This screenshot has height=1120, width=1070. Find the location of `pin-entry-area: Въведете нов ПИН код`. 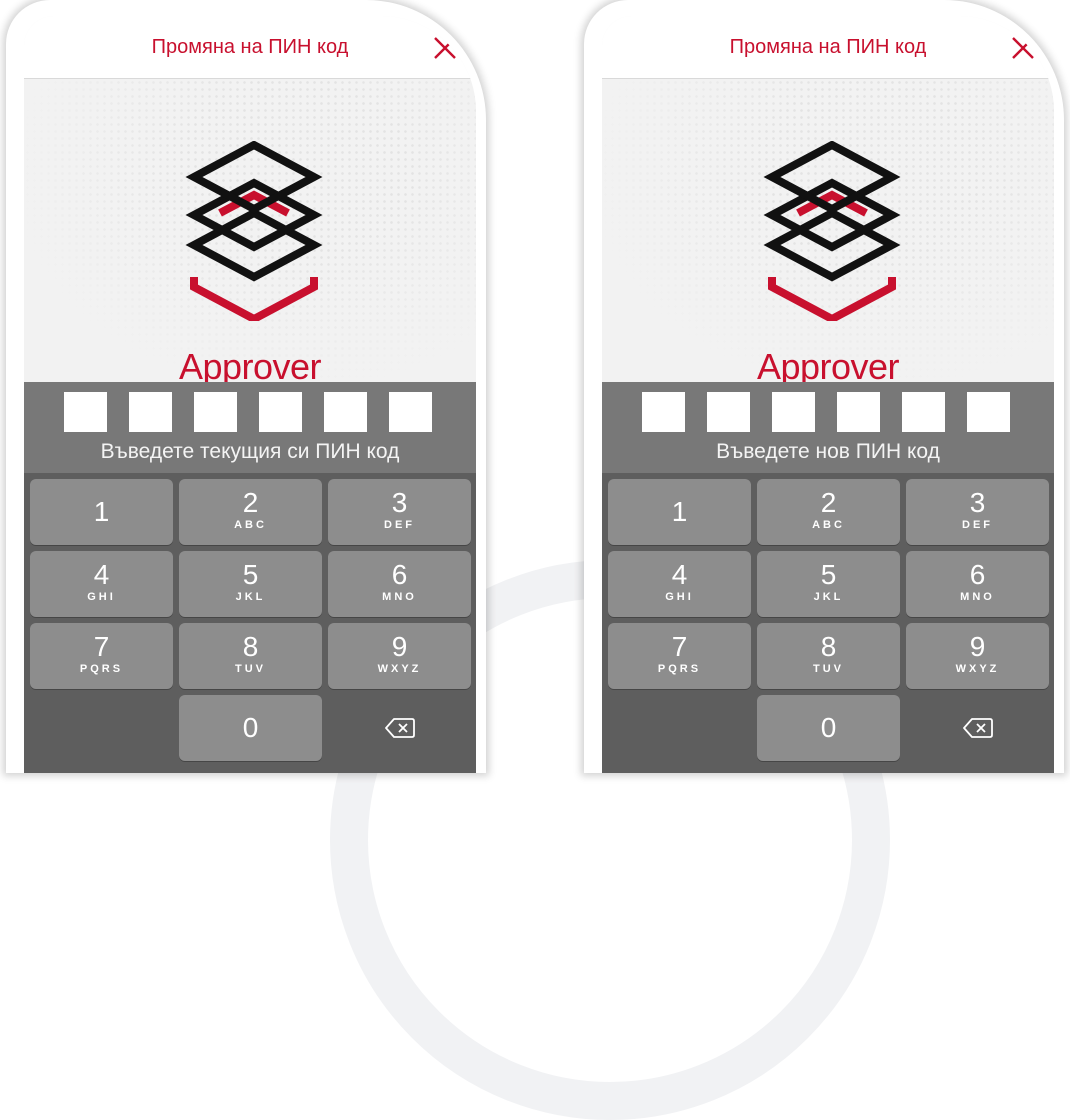

pin-entry-area: Въведете нов ПИН код is located at coordinates (828, 427).